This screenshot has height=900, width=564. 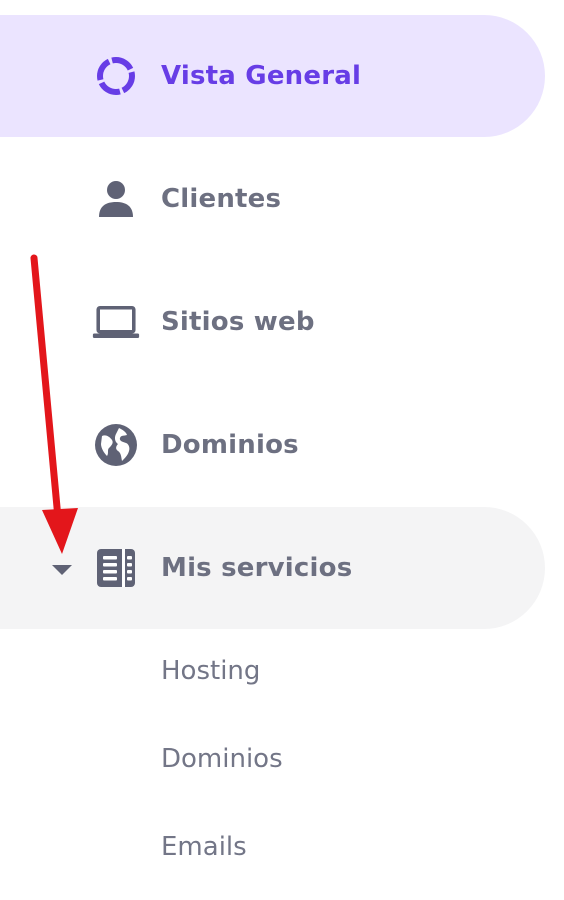 I want to click on nav-label: Vista General, so click(x=261, y=76).